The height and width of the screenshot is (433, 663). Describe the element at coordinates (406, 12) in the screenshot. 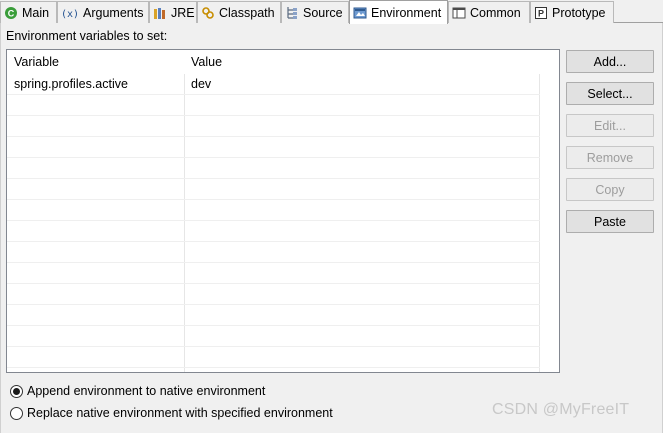

I see `tab-environment-label: Environment` at that location.